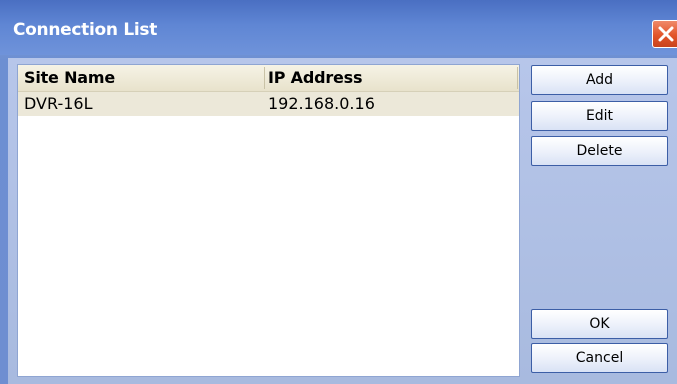 This screenshot has height=384, width=677. Describe the element at coordinates (599, 358) in the screenshot. I see `cancel-button: Cancel` at that location.